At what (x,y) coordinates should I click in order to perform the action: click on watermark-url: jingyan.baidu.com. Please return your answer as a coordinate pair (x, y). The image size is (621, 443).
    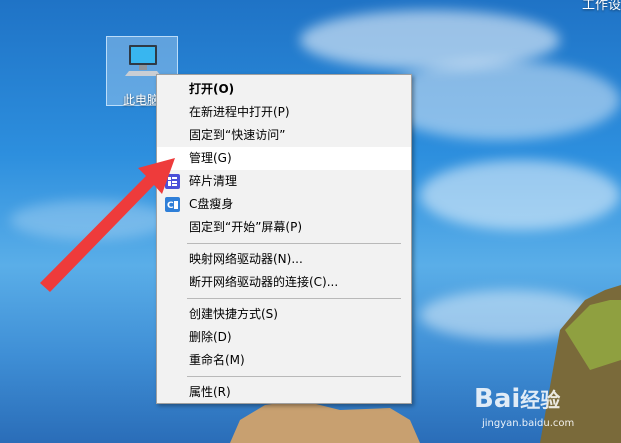
    Looking at the image, I should click on (528, 423).